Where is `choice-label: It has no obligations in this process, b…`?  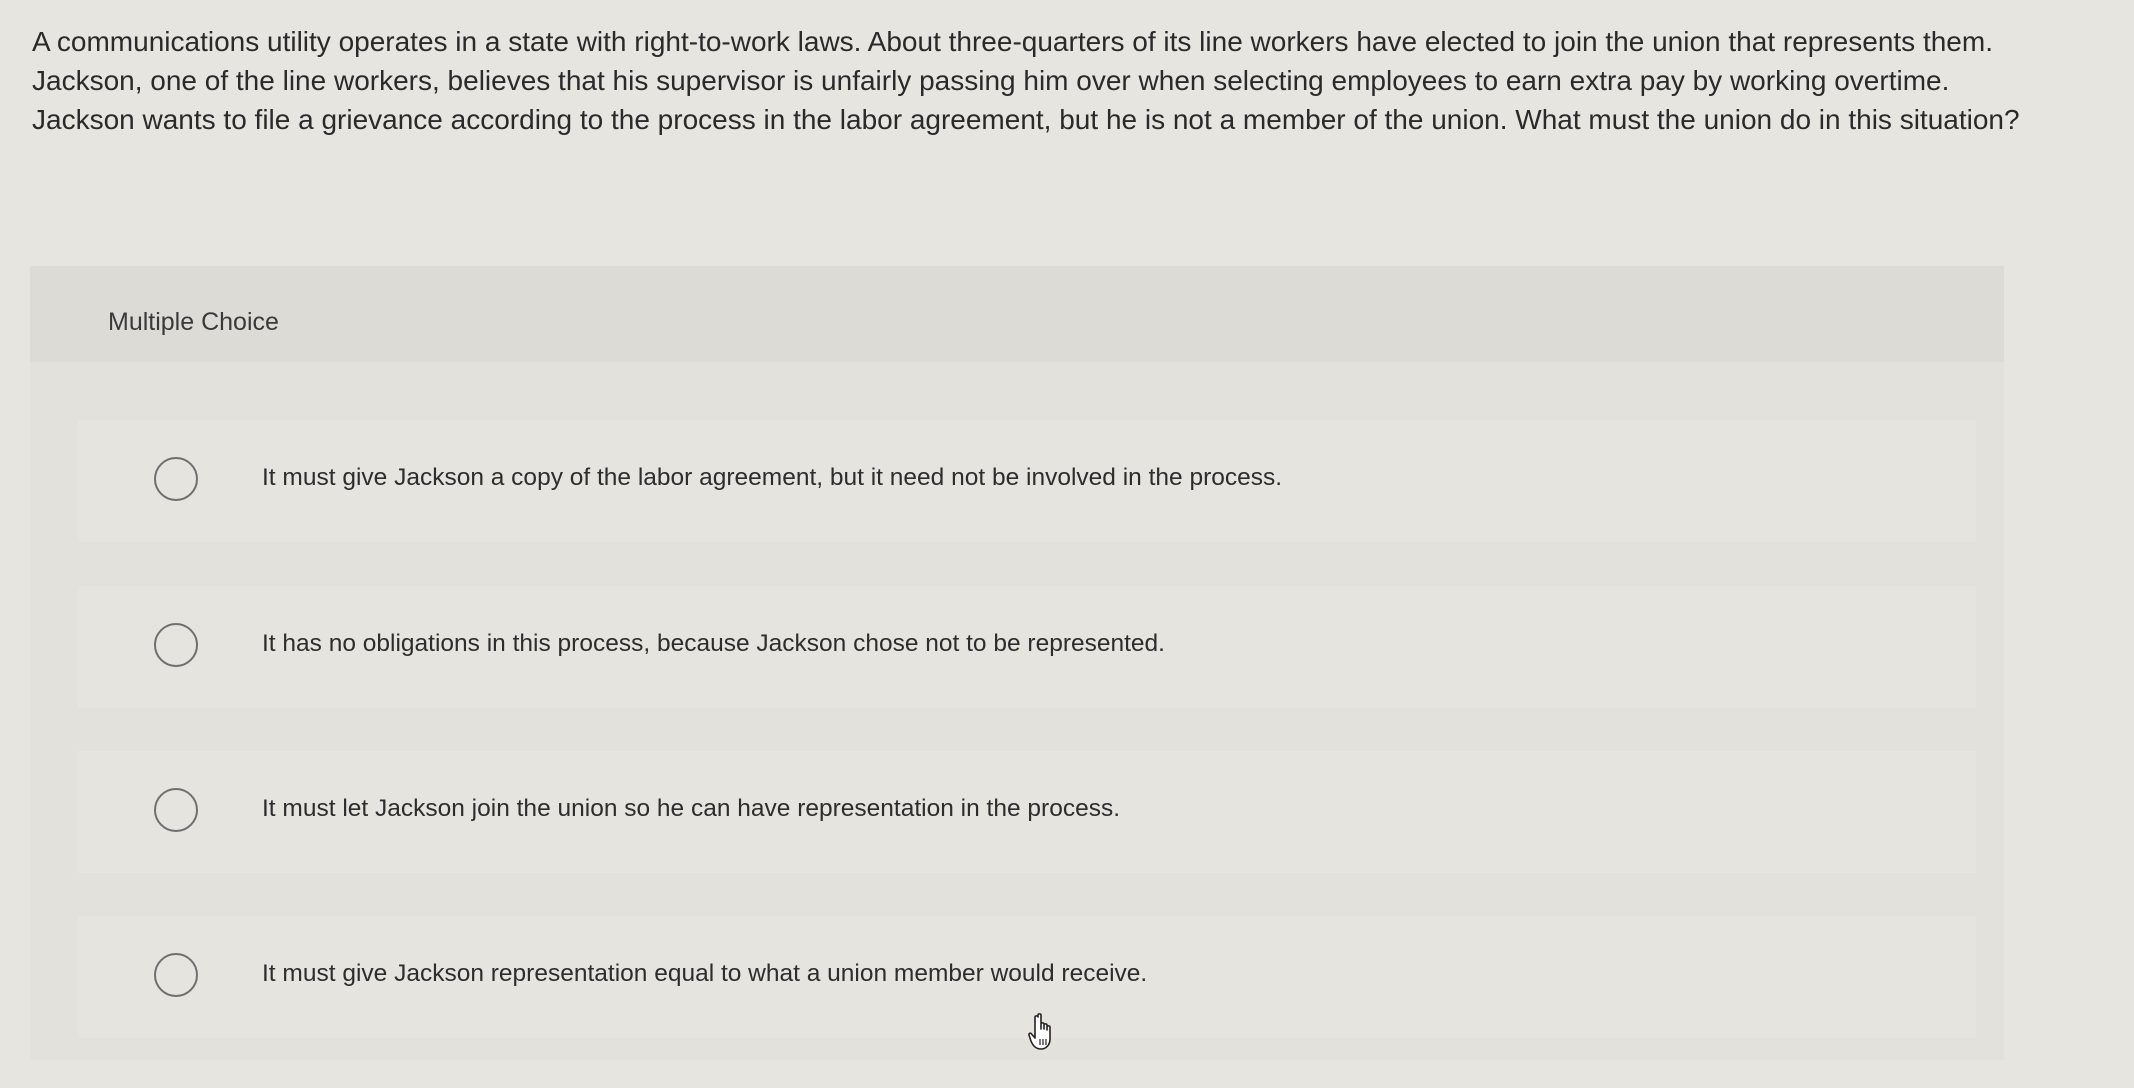
choice-label: It has no obligations in this process, b… is located at coordinates (713, 644).